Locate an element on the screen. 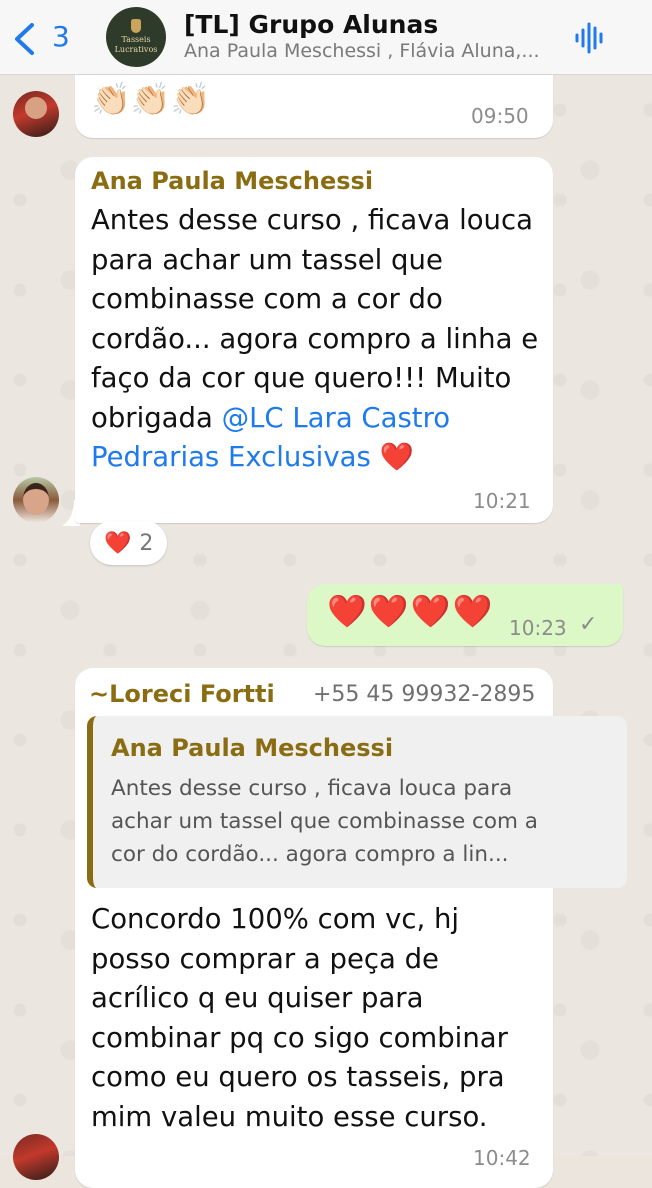 This screenshot has height=1188, width=652. reaction-emoji: ❤️ is located at coordinates (118, 543).